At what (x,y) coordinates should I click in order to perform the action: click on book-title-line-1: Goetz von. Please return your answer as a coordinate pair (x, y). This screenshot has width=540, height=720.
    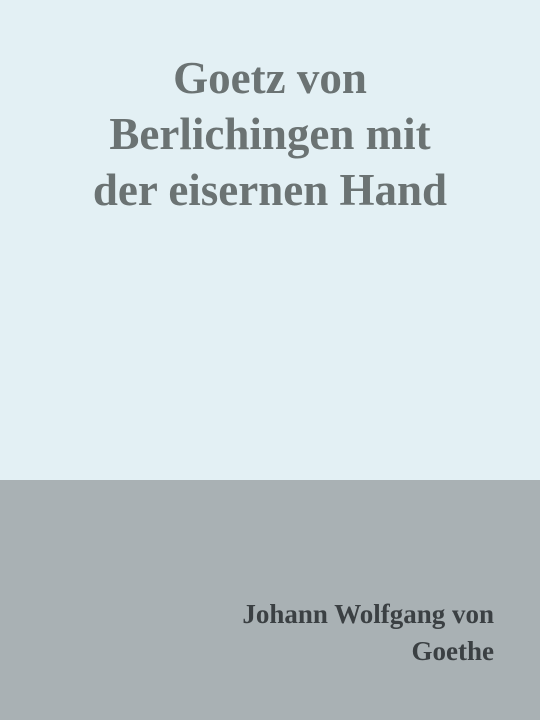
    Looking at the image, I should click on (270, 78).